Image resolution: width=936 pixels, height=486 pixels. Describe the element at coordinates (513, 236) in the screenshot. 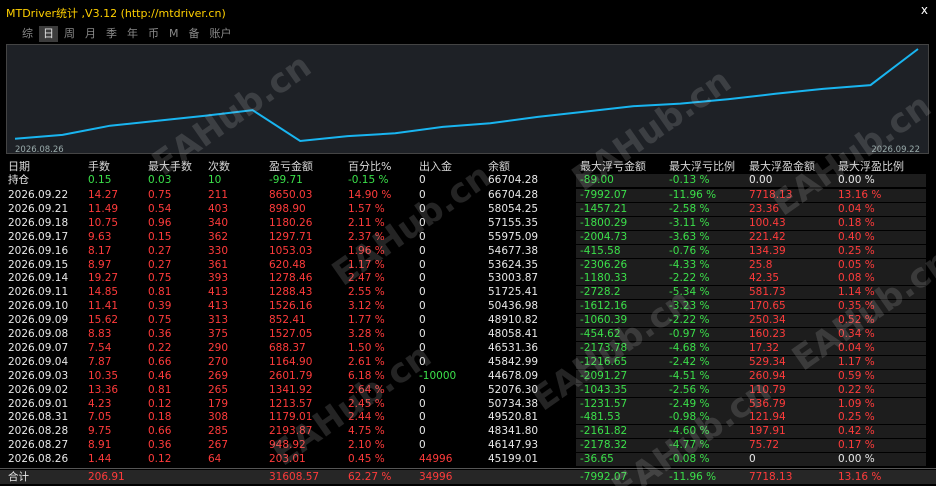

I see `cell-col-7: 55975.09` at that location.